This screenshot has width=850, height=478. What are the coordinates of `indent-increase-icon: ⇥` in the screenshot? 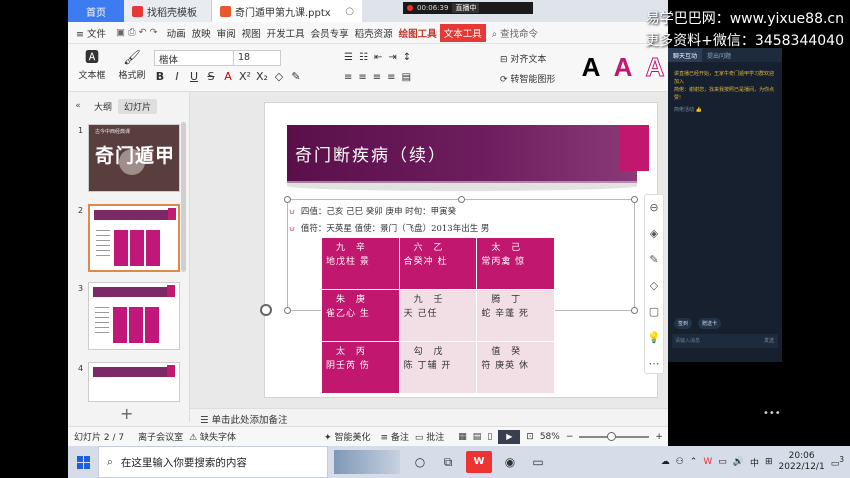 It's located at (392, 57).